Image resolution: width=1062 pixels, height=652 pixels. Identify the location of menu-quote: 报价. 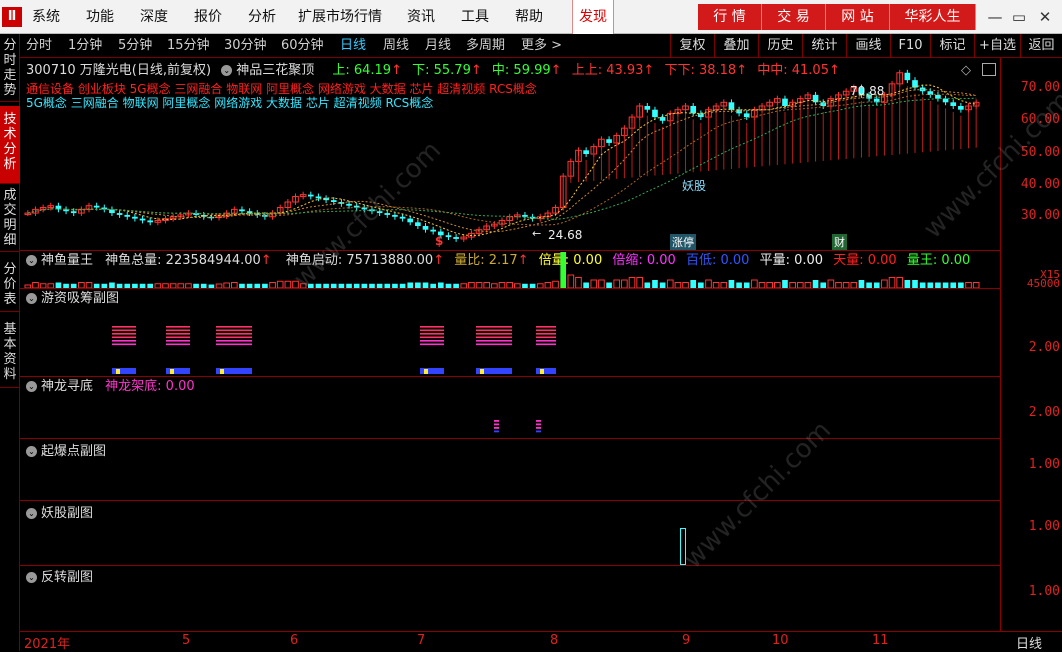
(208, 17).